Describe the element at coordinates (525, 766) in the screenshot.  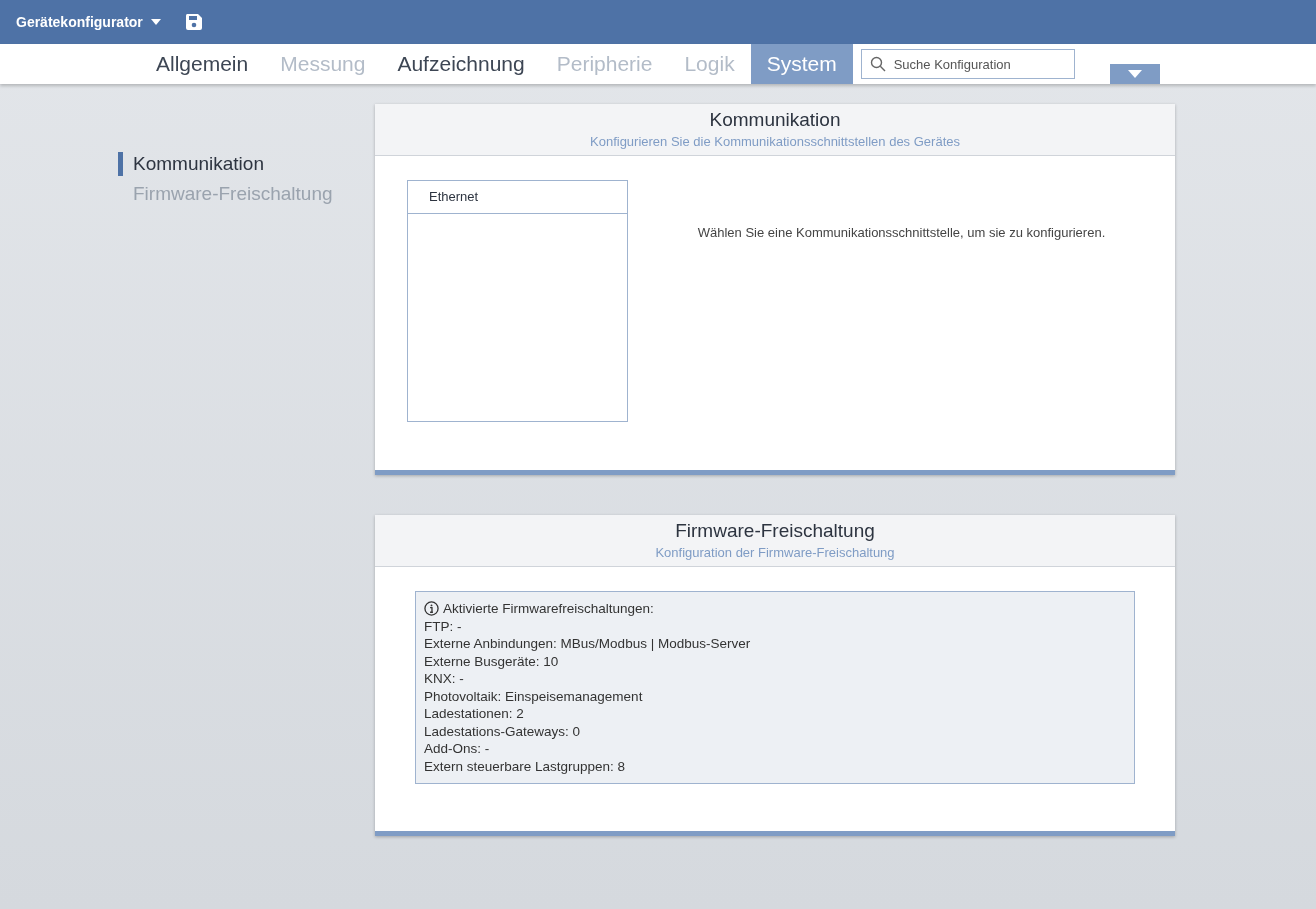
I see `info-line: Extern steuerbare Lastgruppen: 8` at that location.